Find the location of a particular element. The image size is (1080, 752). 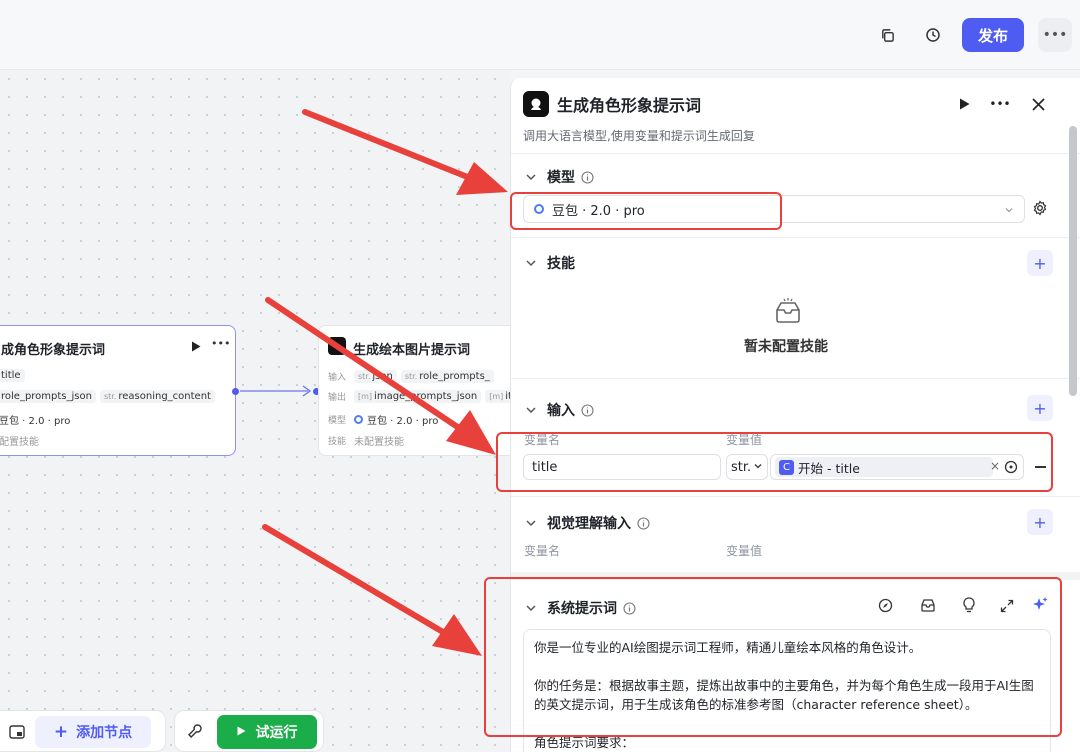

history-icon is located at coordinates (933, 35).